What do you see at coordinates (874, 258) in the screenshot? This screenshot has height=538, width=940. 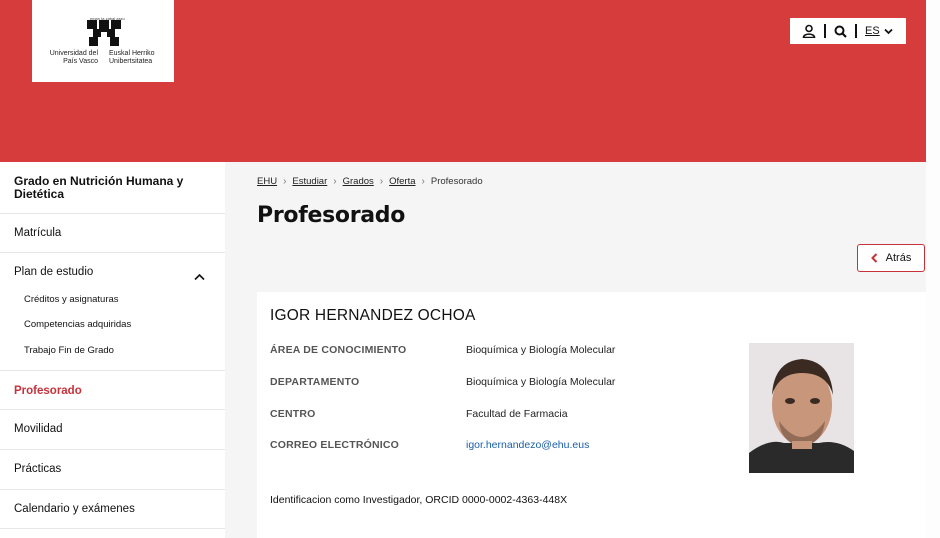 I see `chevron-left-icon` at bounding box center [874, 258].